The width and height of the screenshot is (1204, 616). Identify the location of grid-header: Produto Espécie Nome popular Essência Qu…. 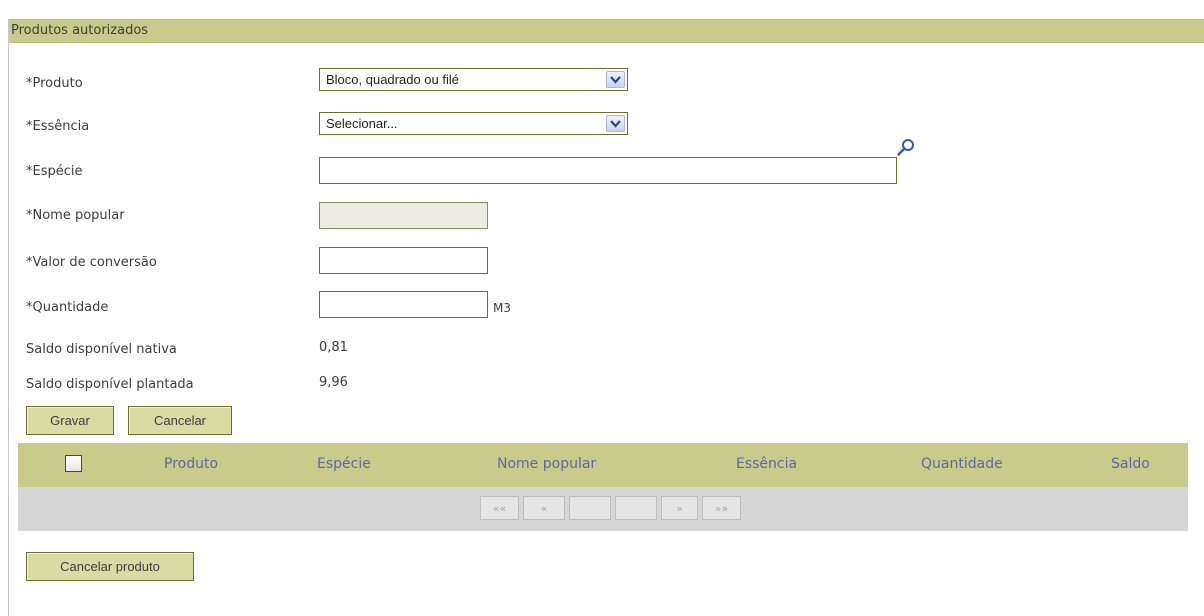
(603, 465).